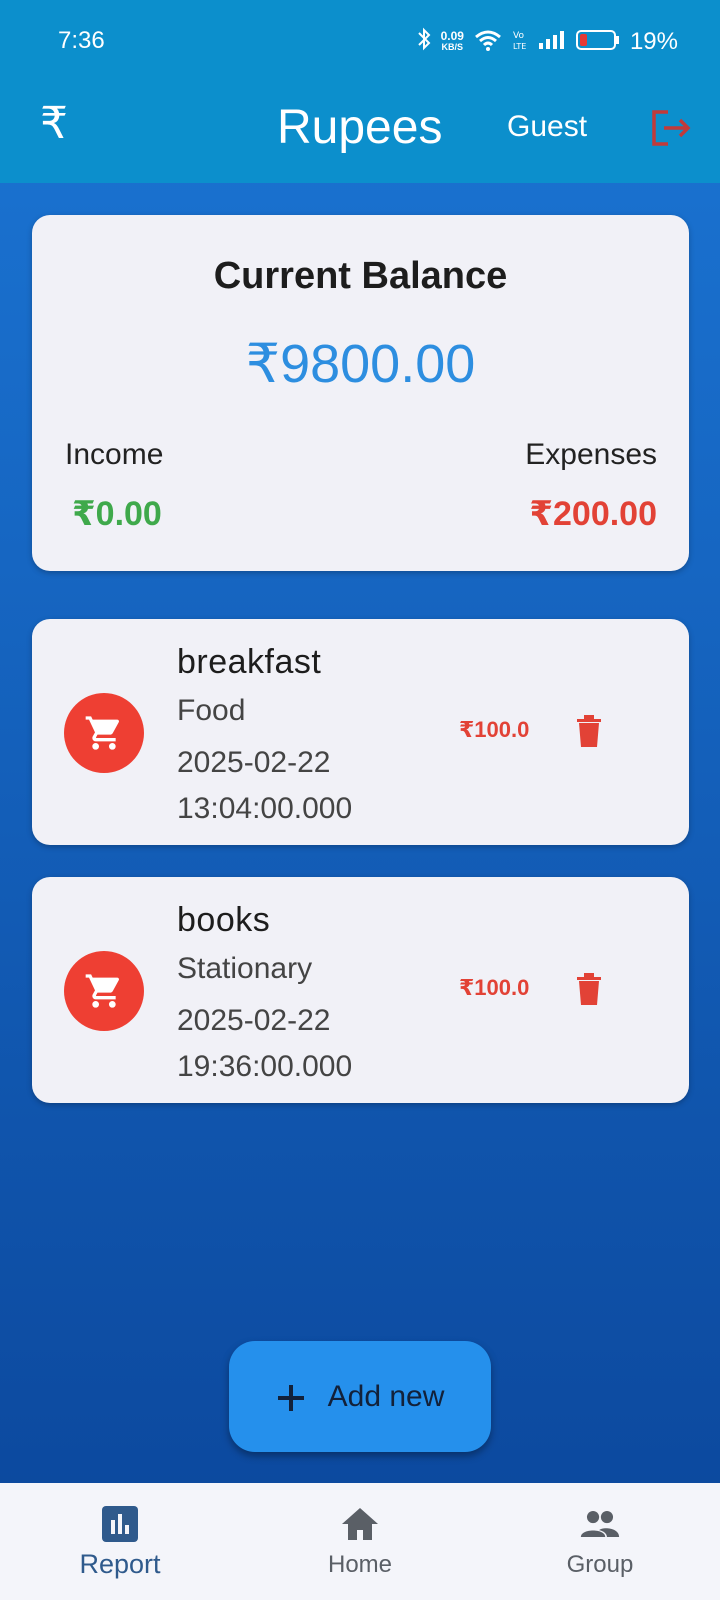 The width and height of the screenshot is (720, 1600). I want to click on nav-label-report: Report, so click(120, 1564).